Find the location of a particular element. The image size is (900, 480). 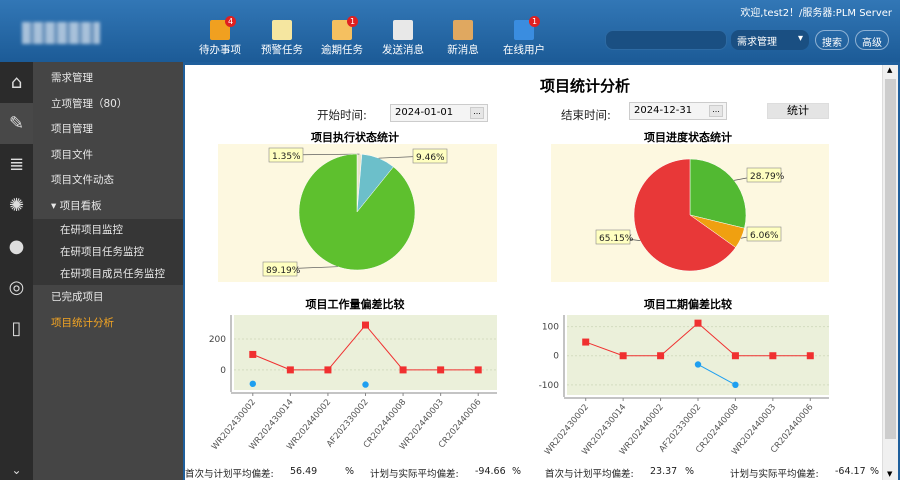

pie-label: 1.35% is located at coordinates (286, 157).